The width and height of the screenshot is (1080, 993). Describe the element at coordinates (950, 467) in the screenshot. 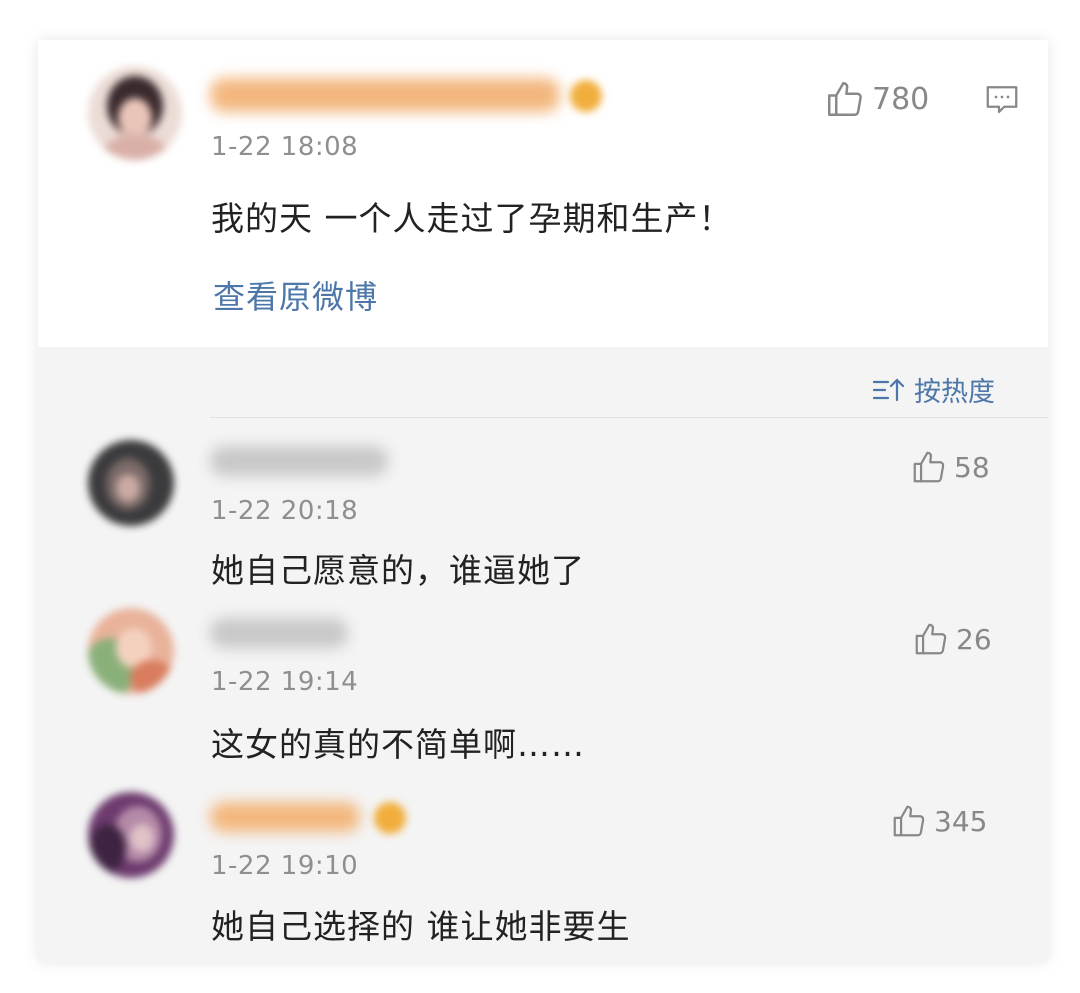

I see `like-button: 58` at that location.